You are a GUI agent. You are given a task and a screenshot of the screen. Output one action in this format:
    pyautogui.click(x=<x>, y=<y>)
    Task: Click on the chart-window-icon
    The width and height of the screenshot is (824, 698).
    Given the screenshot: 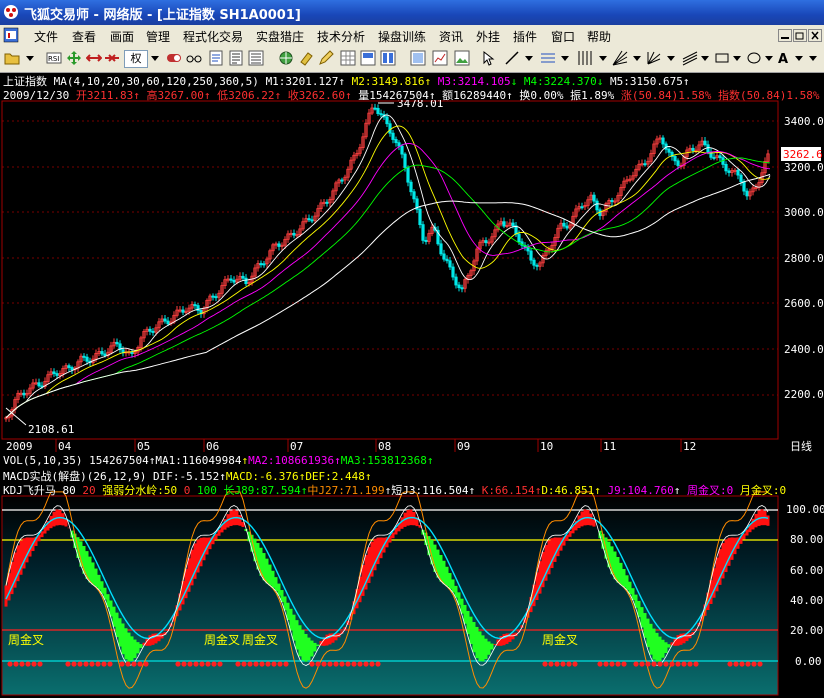 What is the action you would take?
    pyautogui.click(x=440, y=58)
    